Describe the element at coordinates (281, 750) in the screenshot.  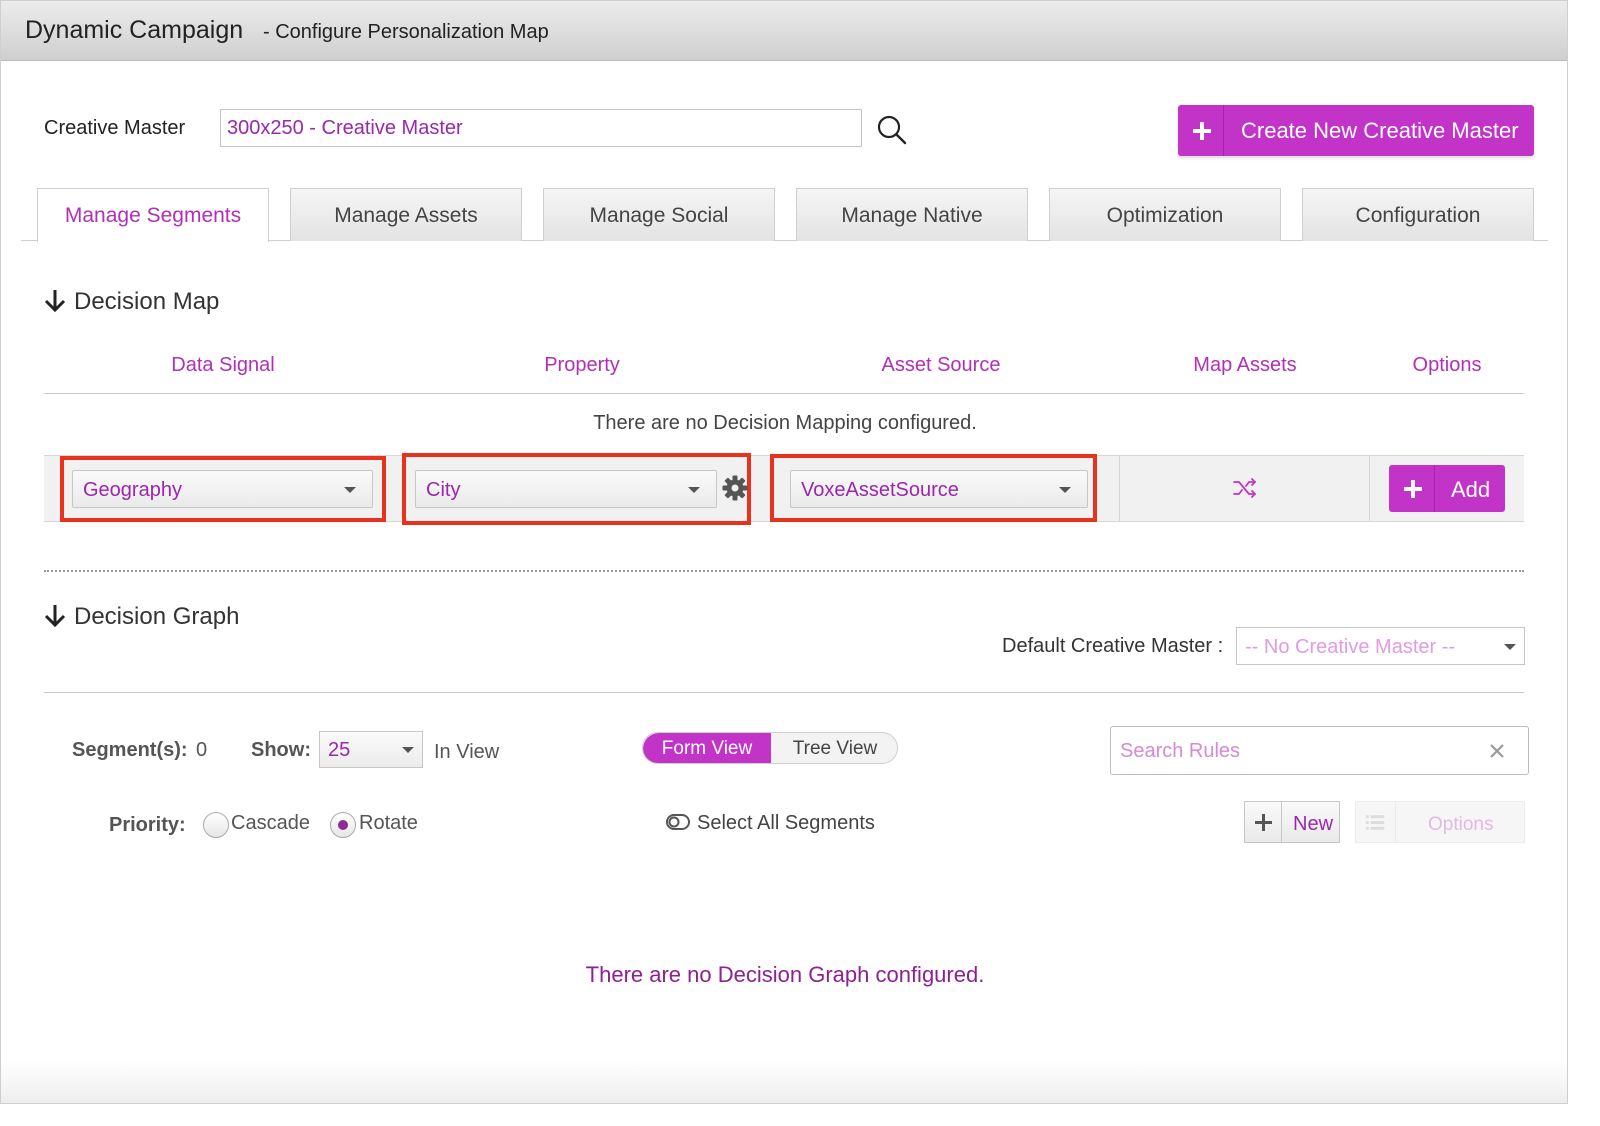
I see `show-label: Show:` at that location.